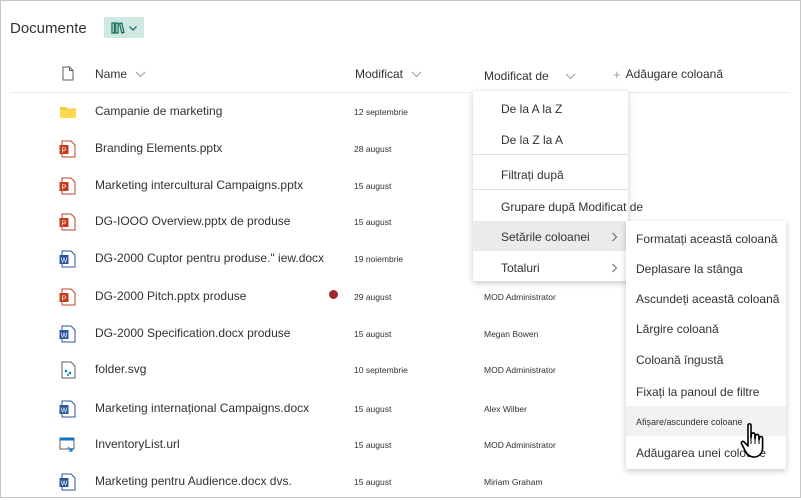 The width and height of the screenshot is (801, 500). I want to click on image-file-icon, so click(68, 370).